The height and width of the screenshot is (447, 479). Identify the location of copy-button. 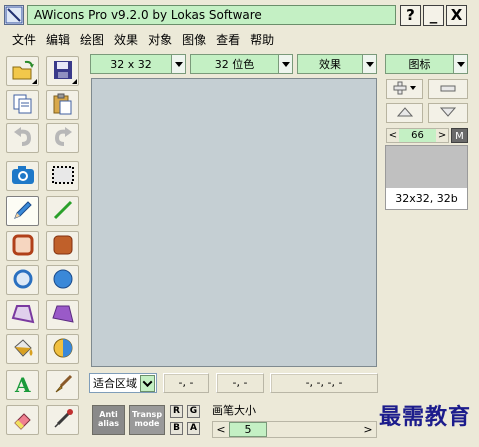
(22, 105).